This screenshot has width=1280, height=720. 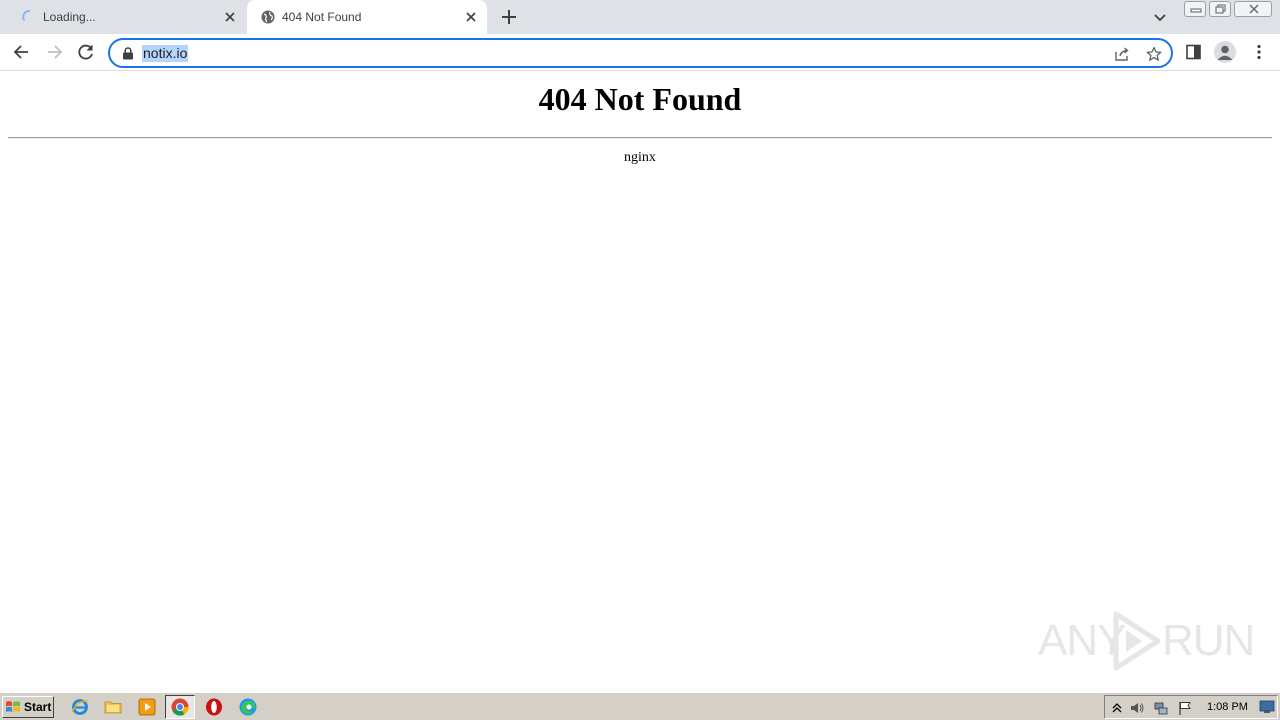 I want to click on clock: 1:08 PM, so click(x=1227, y=707).